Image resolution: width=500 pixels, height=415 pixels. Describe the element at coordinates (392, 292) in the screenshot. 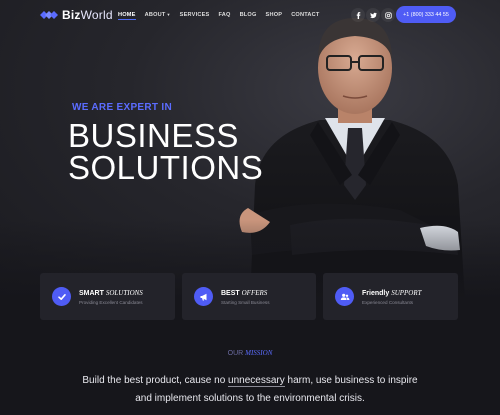

I see `card-title: Friendly SUPPORT` at that location.